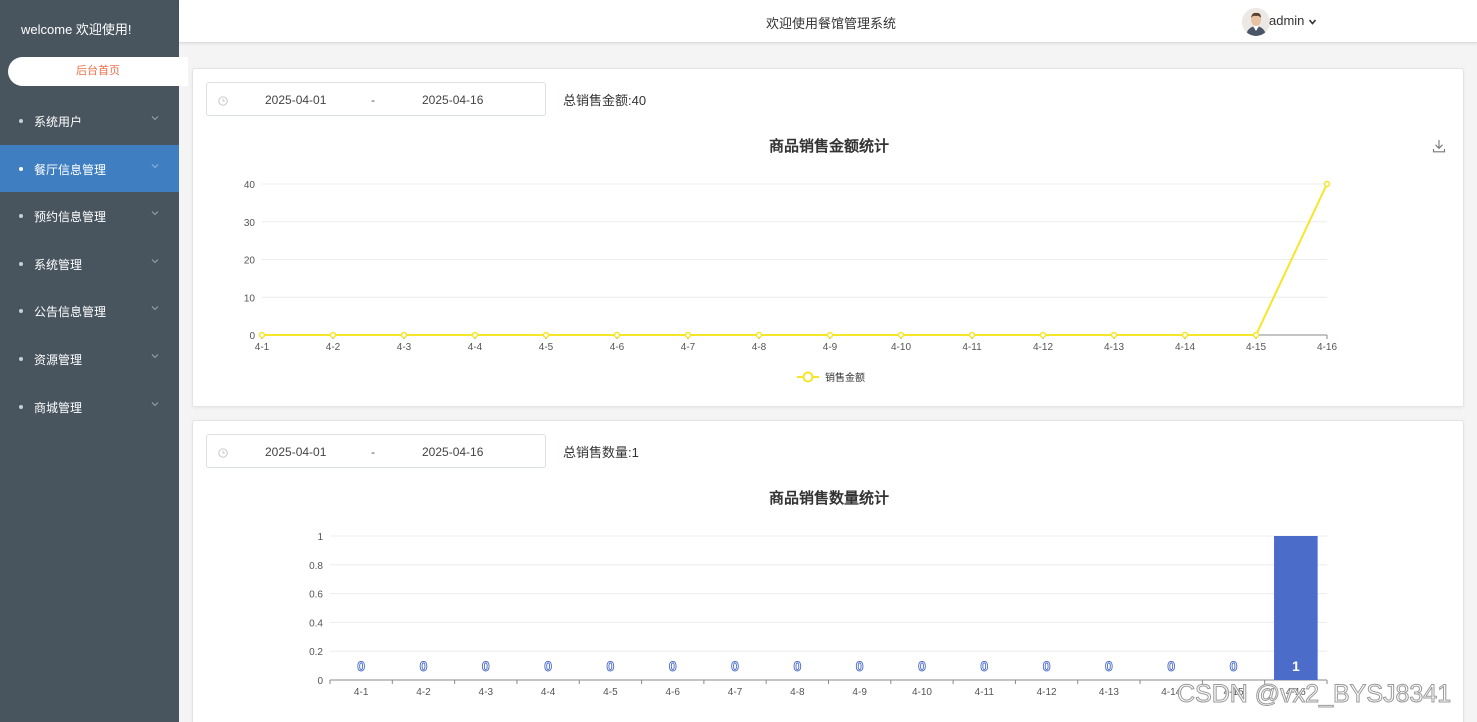  What do you see at coordinates (1296, 608) in the screenshot?
I see `bar` at bounding box center [1296, 608].